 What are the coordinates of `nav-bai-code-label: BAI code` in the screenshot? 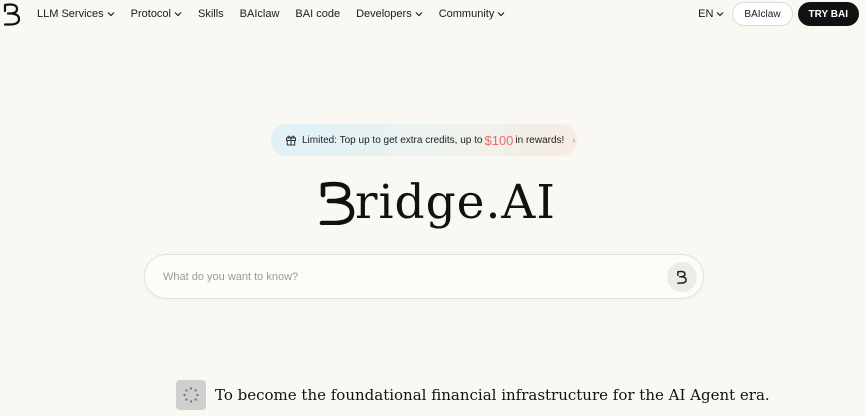 It's located at (318, 14).